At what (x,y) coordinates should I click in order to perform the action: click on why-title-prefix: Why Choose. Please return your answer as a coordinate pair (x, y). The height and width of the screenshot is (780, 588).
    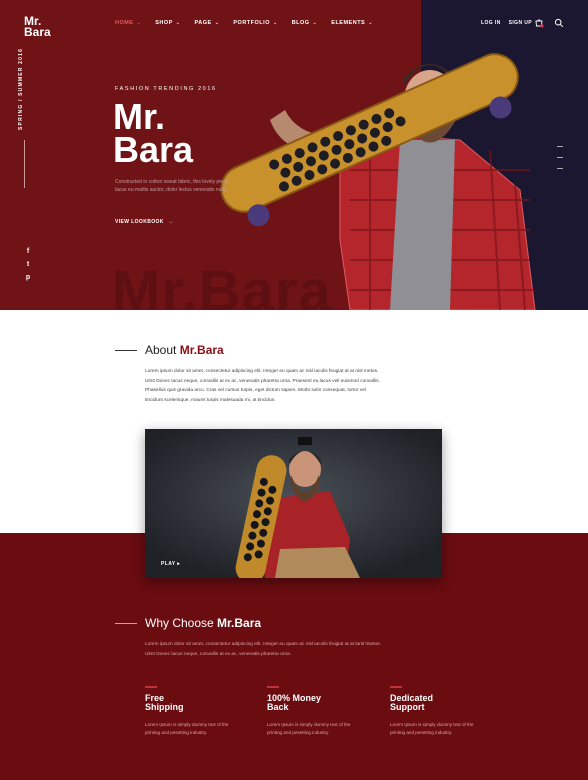
    Looking at the image, I should click on (181, 623).